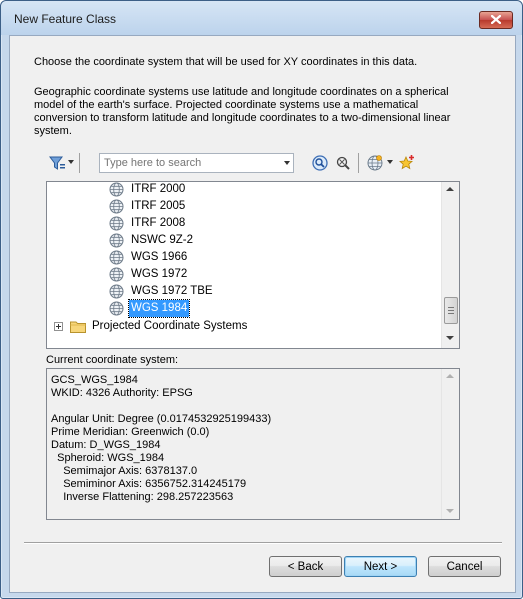 The width and height of the screenshot is (523, 599). I want to click on next-button: Next >, so click(380, 566).